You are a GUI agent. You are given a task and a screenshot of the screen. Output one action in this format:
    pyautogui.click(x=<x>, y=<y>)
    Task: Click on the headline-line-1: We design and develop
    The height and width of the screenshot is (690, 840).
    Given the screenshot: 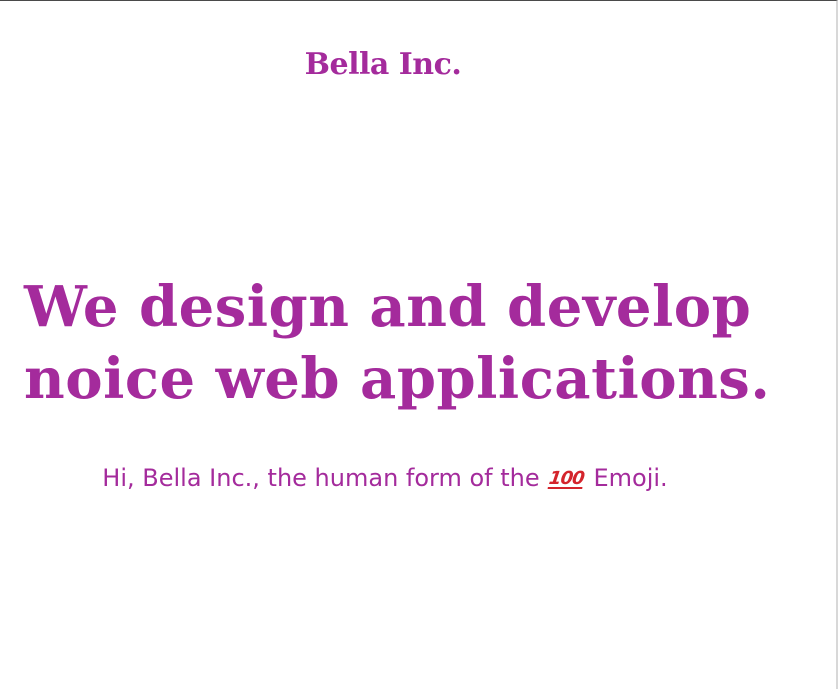 What is the action you would take?
    pyautogui.click(x=388, y=307)
    